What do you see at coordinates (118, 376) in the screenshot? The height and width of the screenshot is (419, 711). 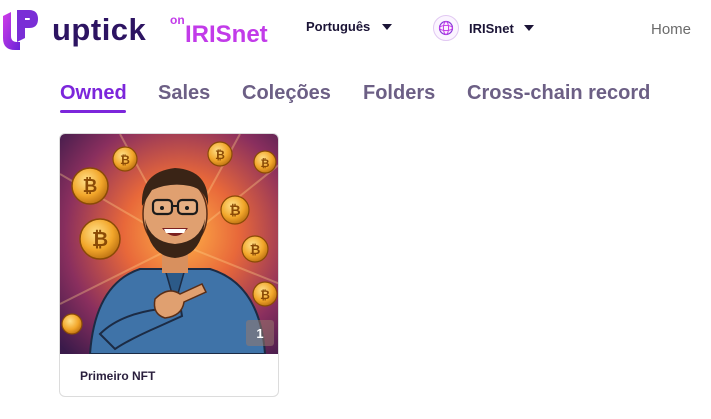 I see `nft-title: Primeiro NFT` at bounding box center [118, 376].